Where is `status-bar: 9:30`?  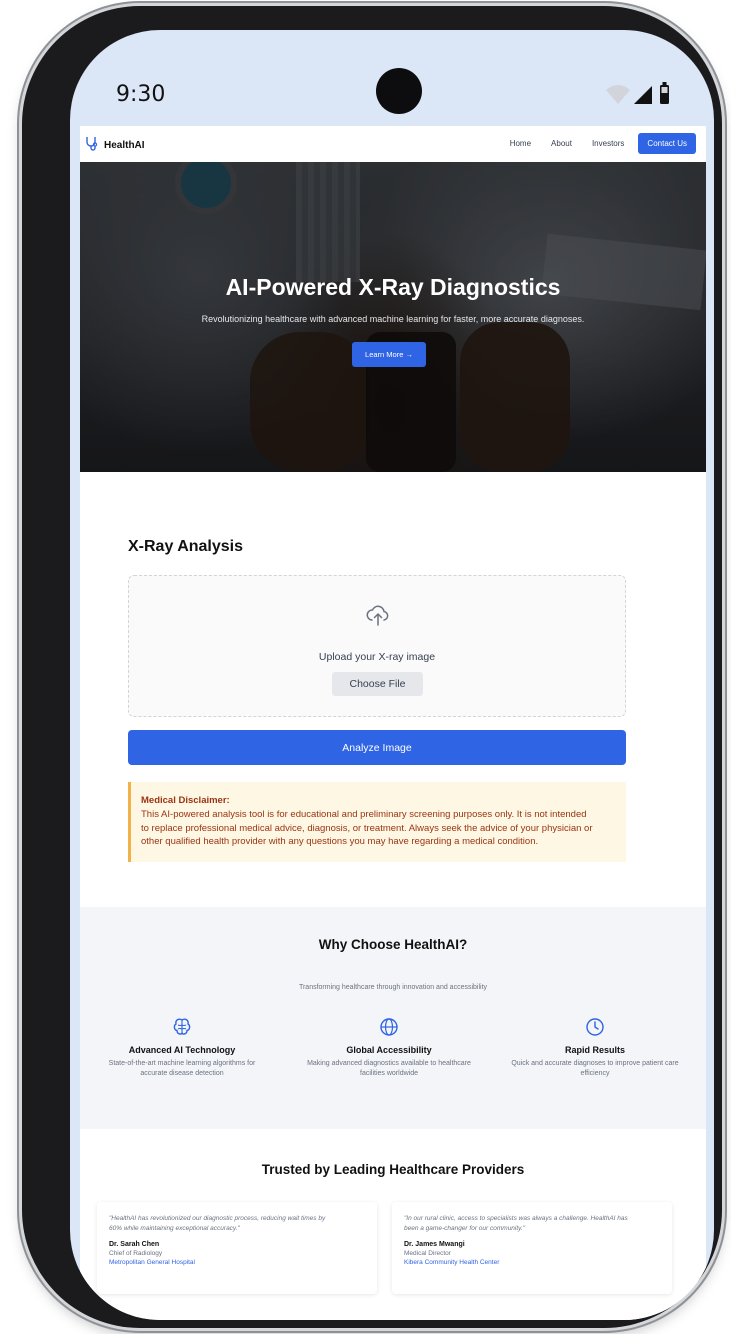
status-bar: 9:30 is located at coordinates (392, 79).